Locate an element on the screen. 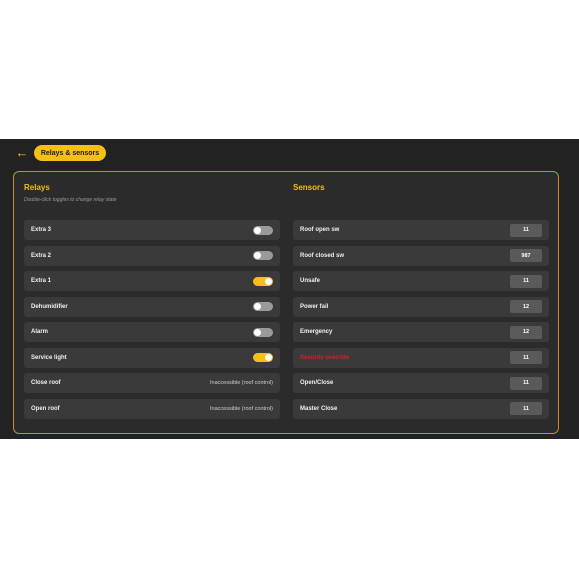 This screenshot has height=579, width=579. sensor-row-power-fail: Power fail 12 is located at coordinates (421, 306).